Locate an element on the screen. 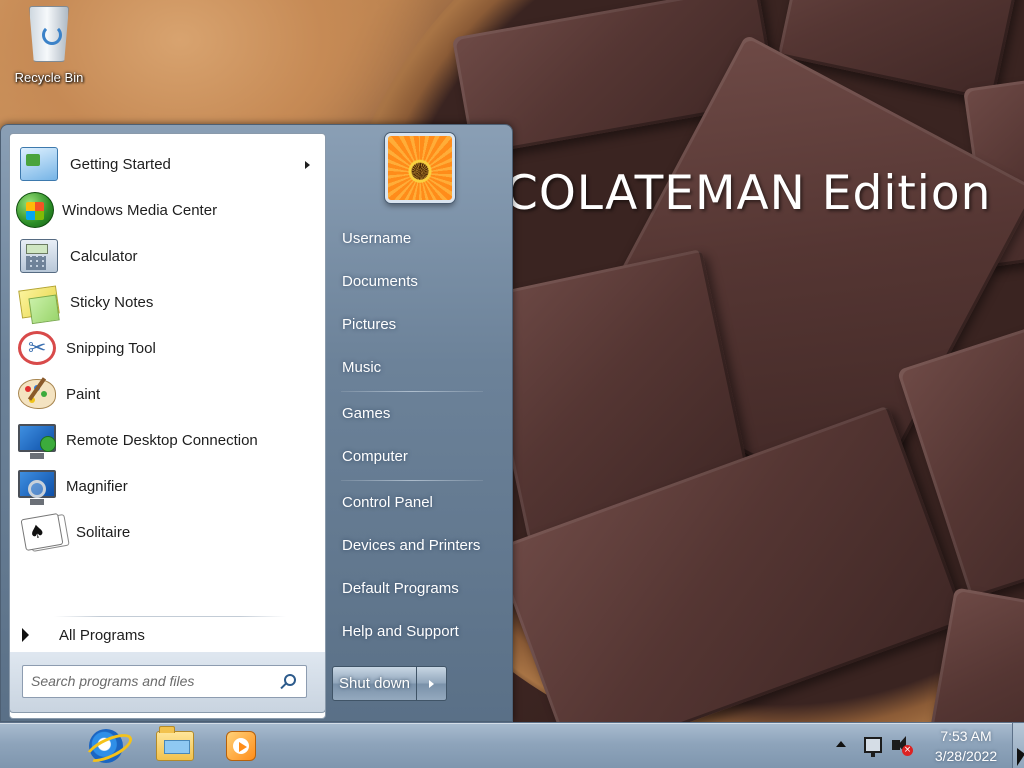 The width and height of the screenshot is (1024, 768). magnifier-icon is located at coordinates (37, 487).